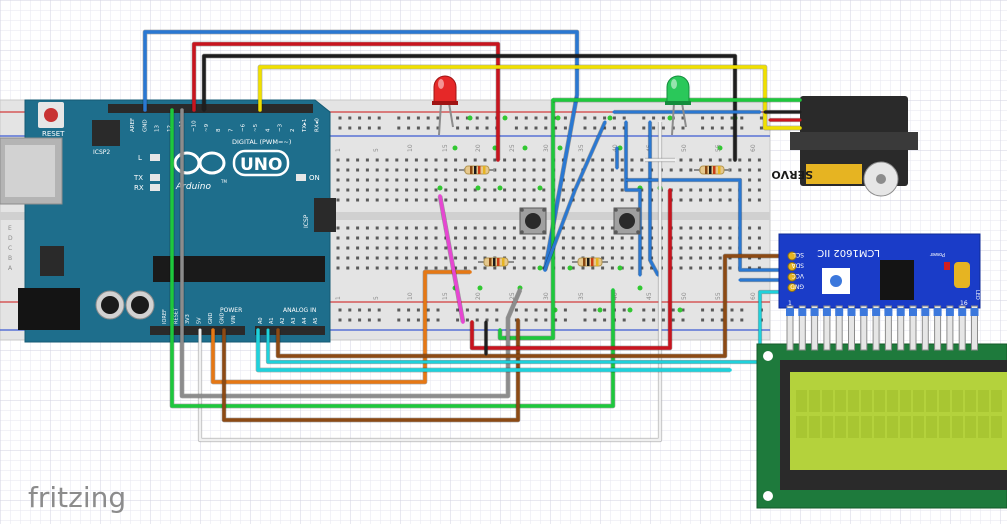 This screenshot has height=528, width=1007. What do you see at coordinates (158, 128) in the screenshot?
I see `digital-pin-label: 13` at bounding box center [158, 128].